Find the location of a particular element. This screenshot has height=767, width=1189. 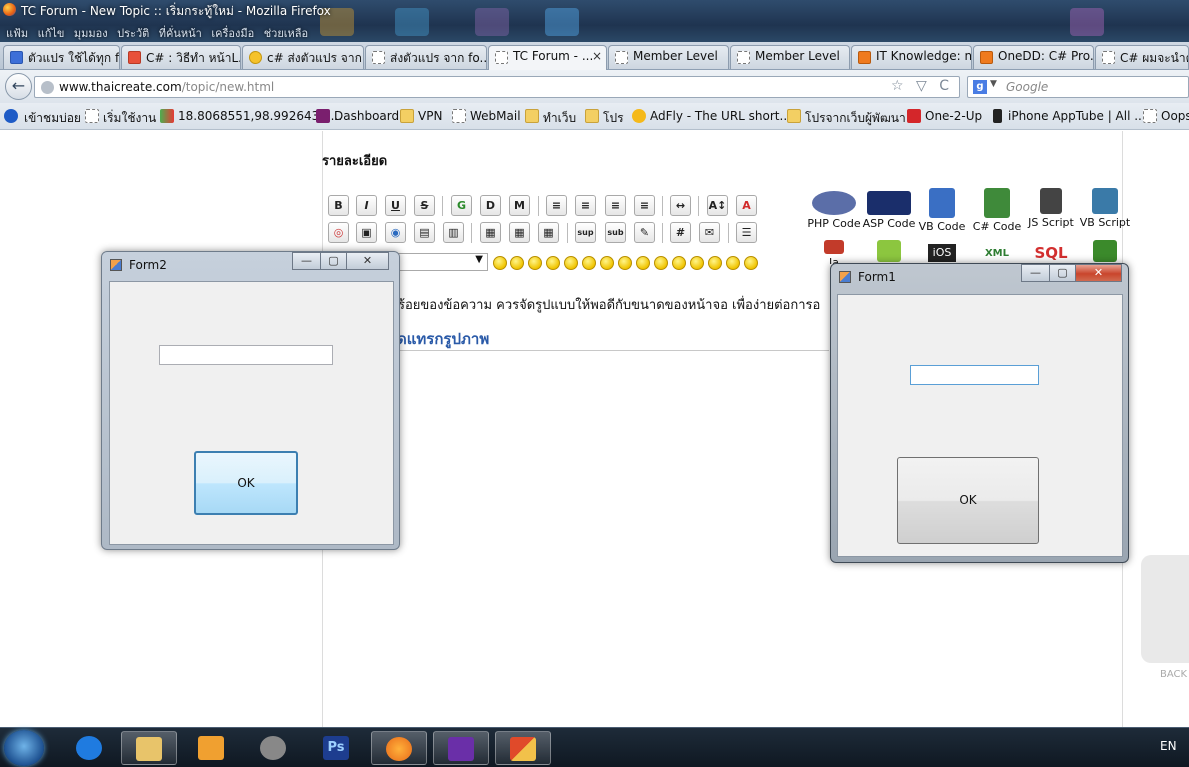

email-button: ▥ is located at coordinates (453, 232).